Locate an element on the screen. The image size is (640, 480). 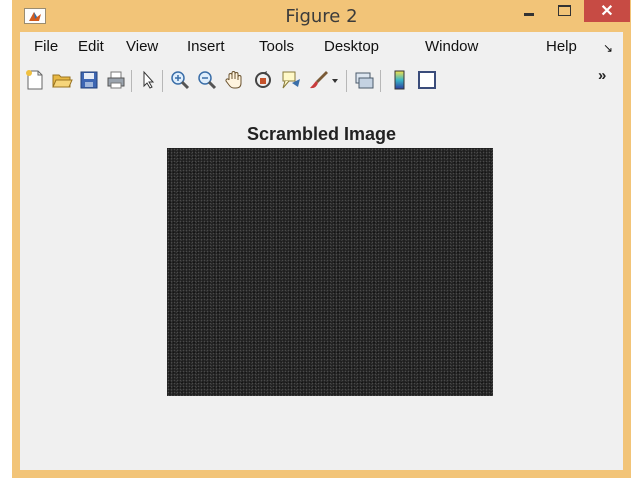
open-file-icon is located at coordinates (62, 80).